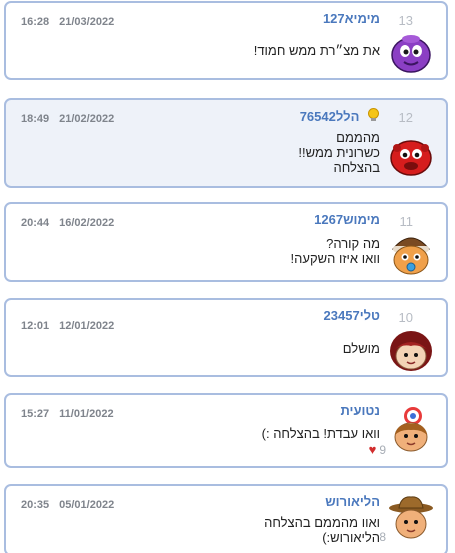 The height and width of the screenshot is (553, 455). I want to click on comment-text: את מצ״רת ממש חמוד!, so click(316, 50).